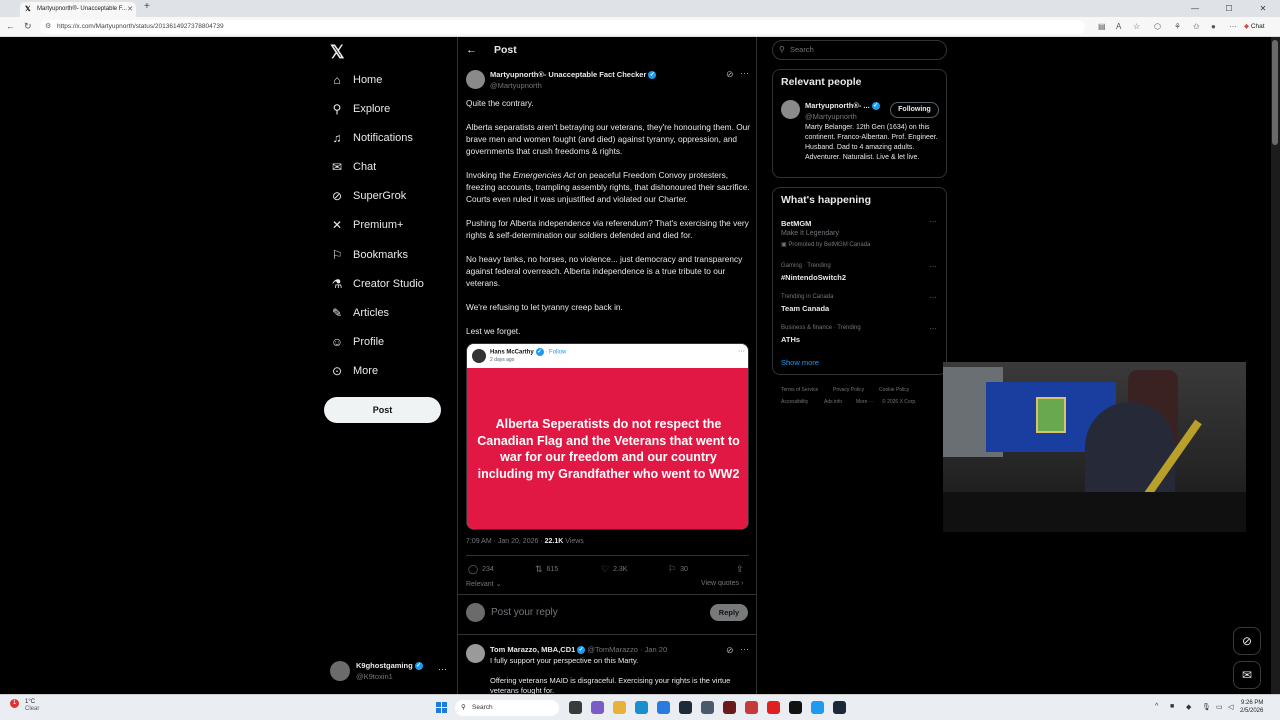 The image size is (1280, 720). Describe the element at coordinates (619, 707) in the screenshot. I see `file-explorer-icon` at that location.